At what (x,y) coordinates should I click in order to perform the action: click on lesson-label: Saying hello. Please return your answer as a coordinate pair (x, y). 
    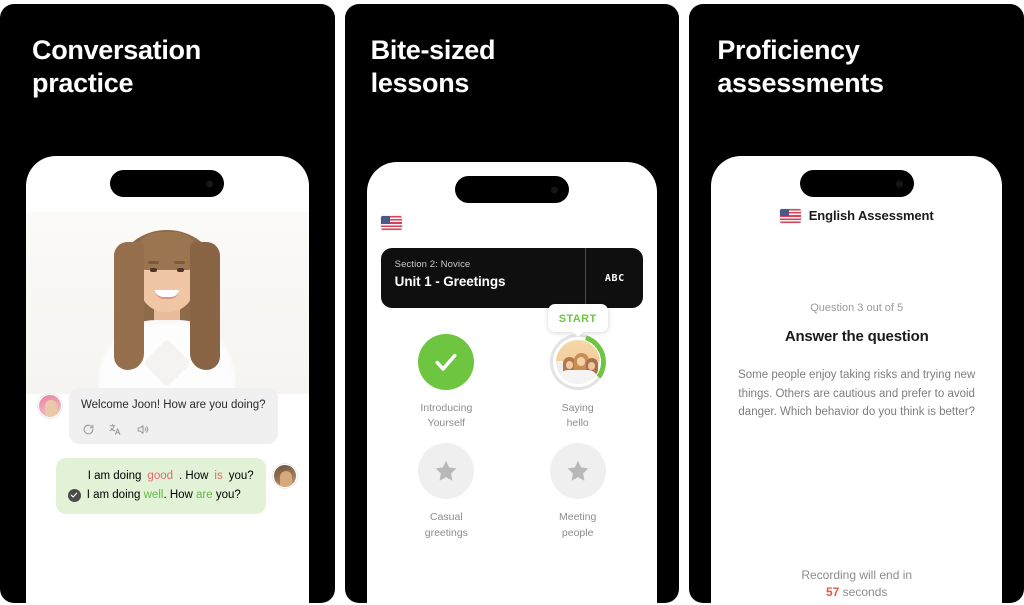
    Looking at the image, I should click on (577, 416).